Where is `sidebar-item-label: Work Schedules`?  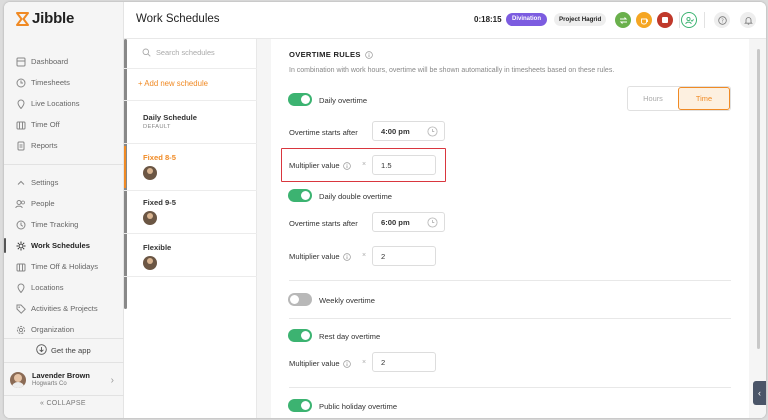 sidebar-item-label: Work Schedules is located at coordinates (60, 245).